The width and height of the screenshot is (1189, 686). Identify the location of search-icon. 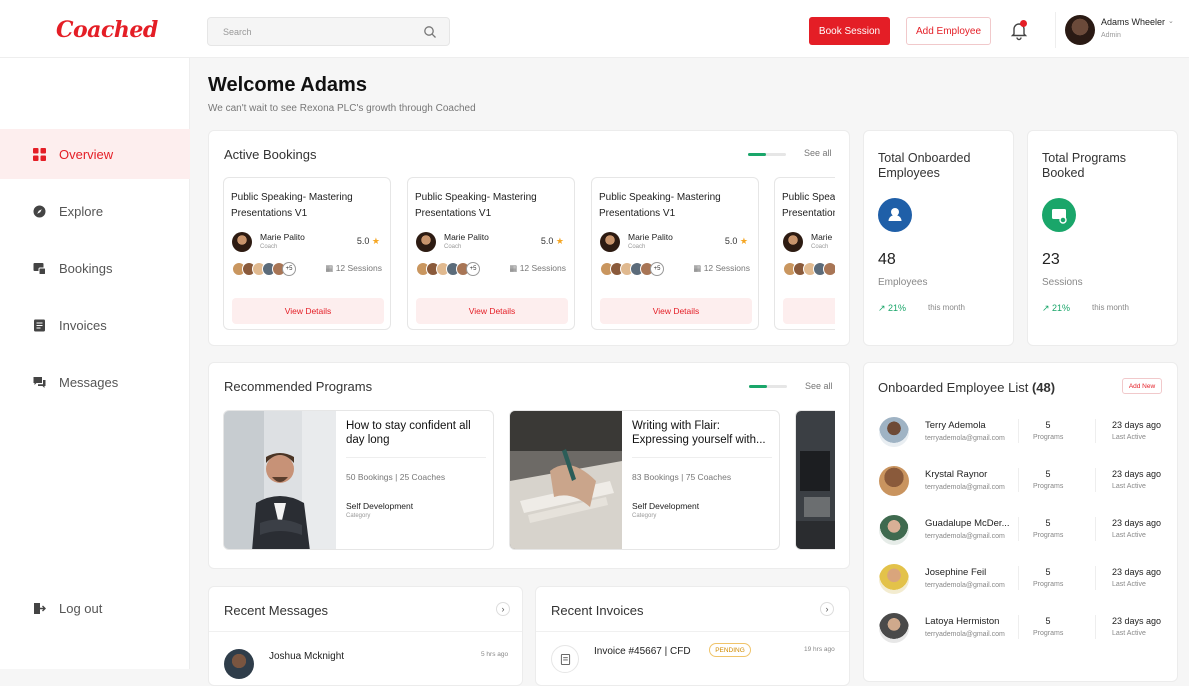
(430, 32).